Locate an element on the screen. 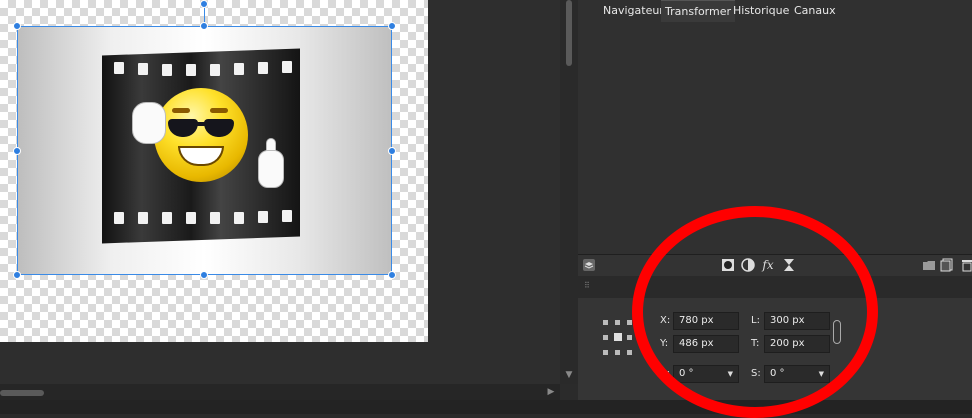  scroll-down-arrow-icon: ▼ is located at coordinates (569, 375).